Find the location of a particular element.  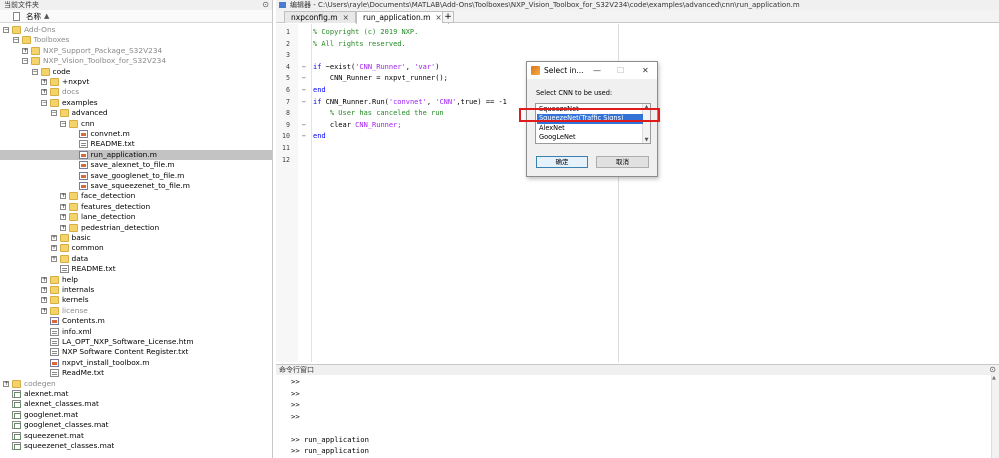

tree-row: squeezenet_classes.mat is located at coordinates (136, 446).